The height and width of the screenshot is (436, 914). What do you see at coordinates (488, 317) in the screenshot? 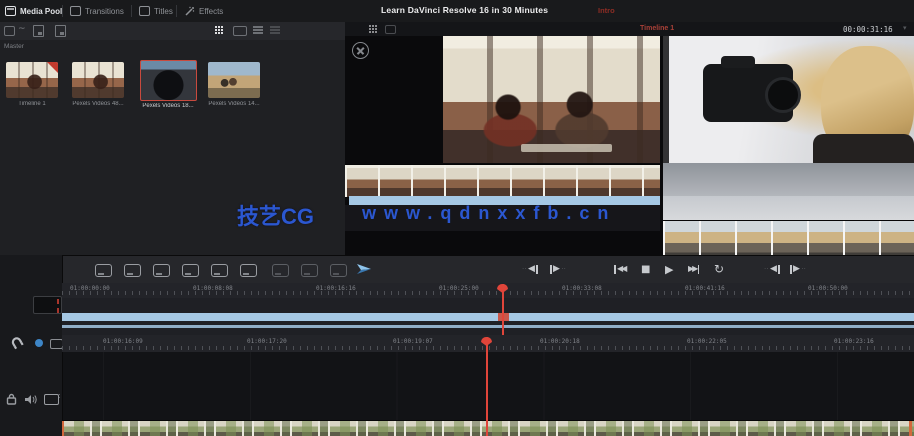
I see `overview-video-clip-bar` at bounding box center [488, 317].